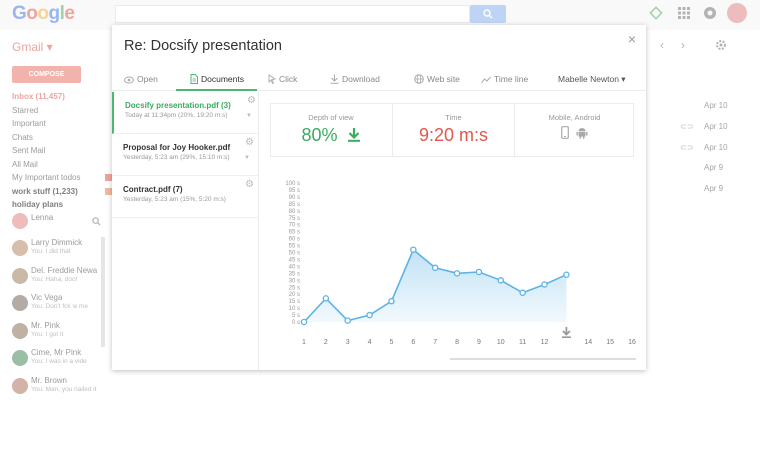  I want to click on x-tick-label: 14, so click(588, 342).